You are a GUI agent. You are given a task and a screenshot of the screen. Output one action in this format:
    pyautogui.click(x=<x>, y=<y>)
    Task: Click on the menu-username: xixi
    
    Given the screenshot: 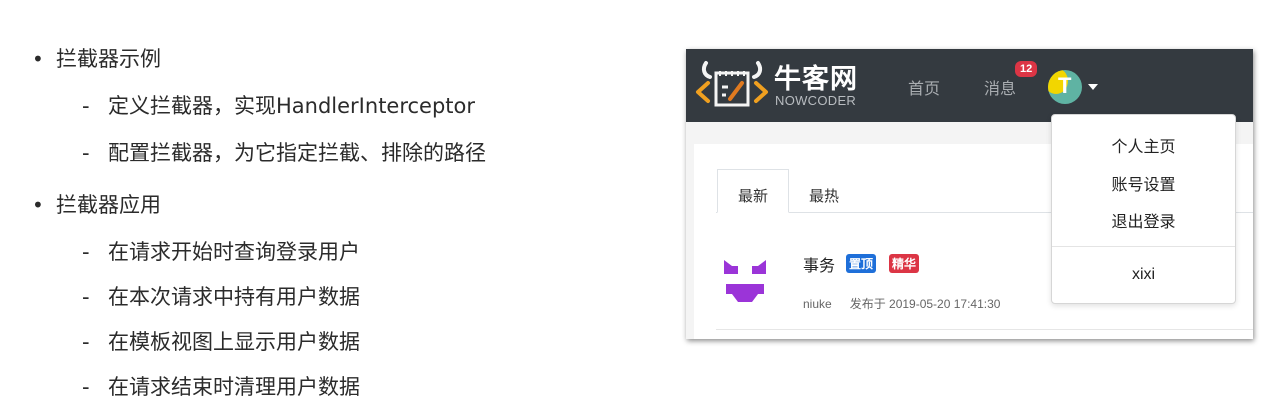 What is the action you would take?
    pyautogui.click(x=1143, y=274)
    